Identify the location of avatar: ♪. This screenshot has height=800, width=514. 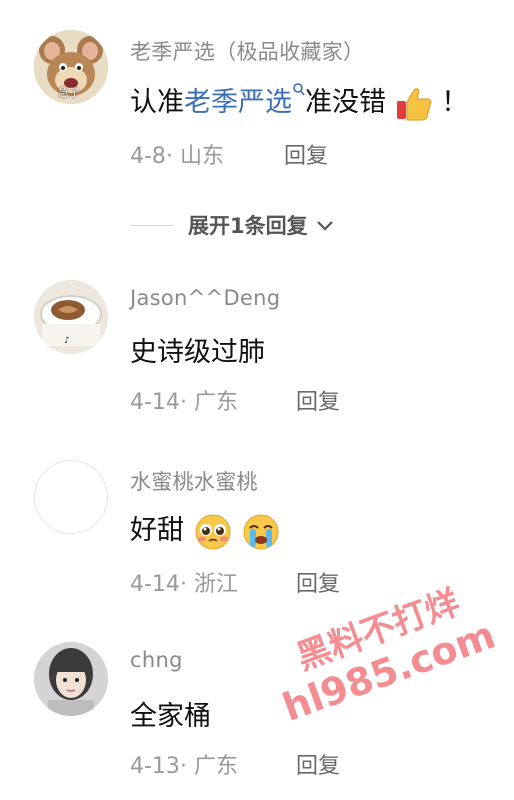
(71, 317).